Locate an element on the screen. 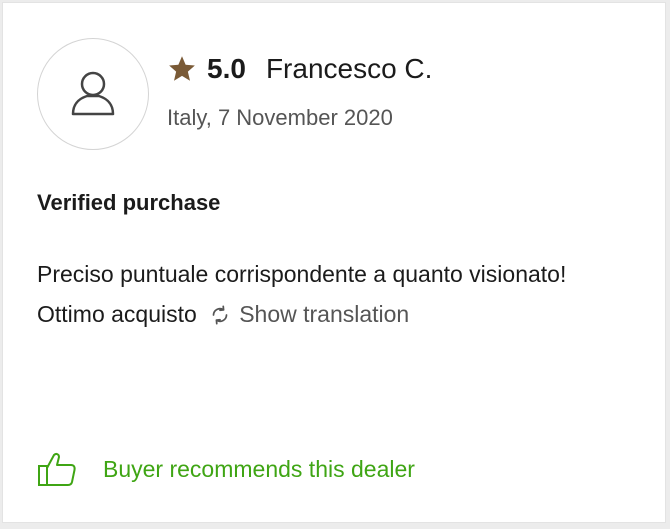 The width and height of the screenshot is (670, 529). buyer-recommends: Buyer recommends this dealer is located at coordinates (226, 469).